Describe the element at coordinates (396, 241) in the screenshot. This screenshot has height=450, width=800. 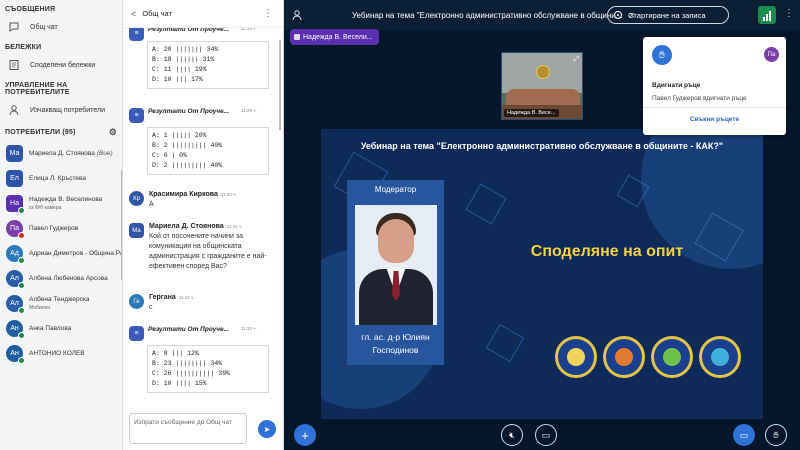
I see `photo-face` at that location.